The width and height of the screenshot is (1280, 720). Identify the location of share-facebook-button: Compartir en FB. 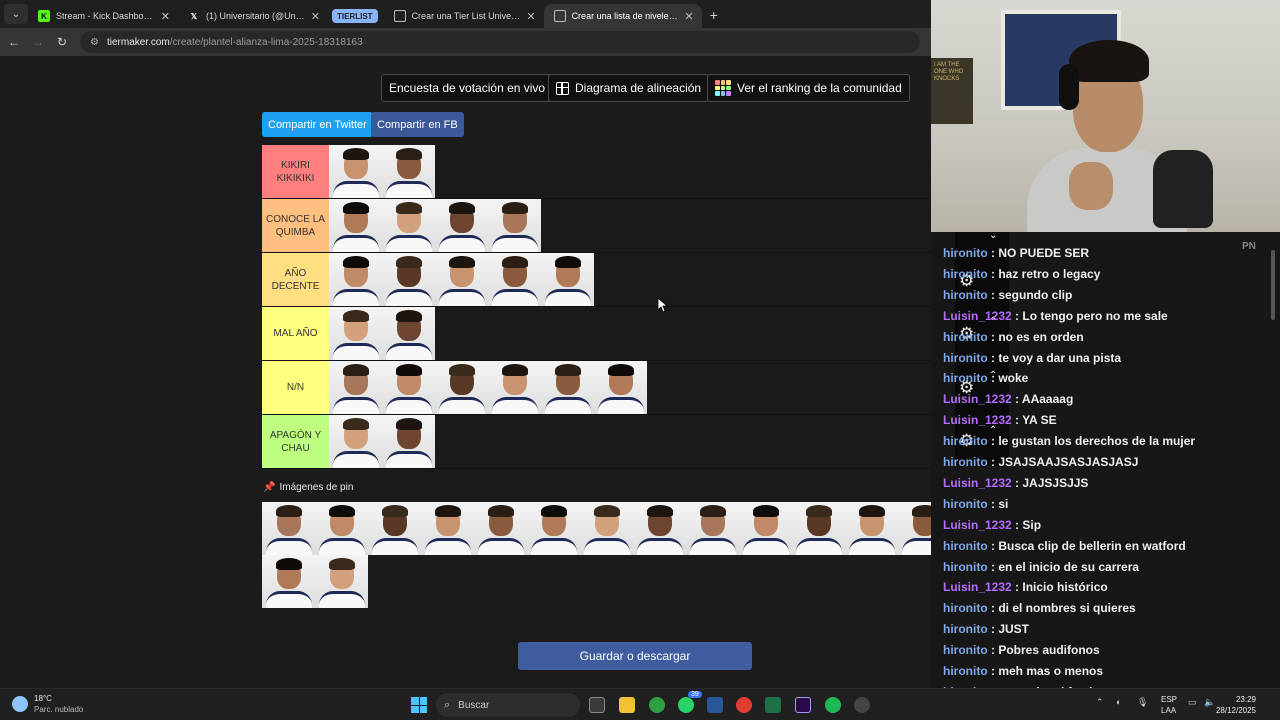
(417, 124).